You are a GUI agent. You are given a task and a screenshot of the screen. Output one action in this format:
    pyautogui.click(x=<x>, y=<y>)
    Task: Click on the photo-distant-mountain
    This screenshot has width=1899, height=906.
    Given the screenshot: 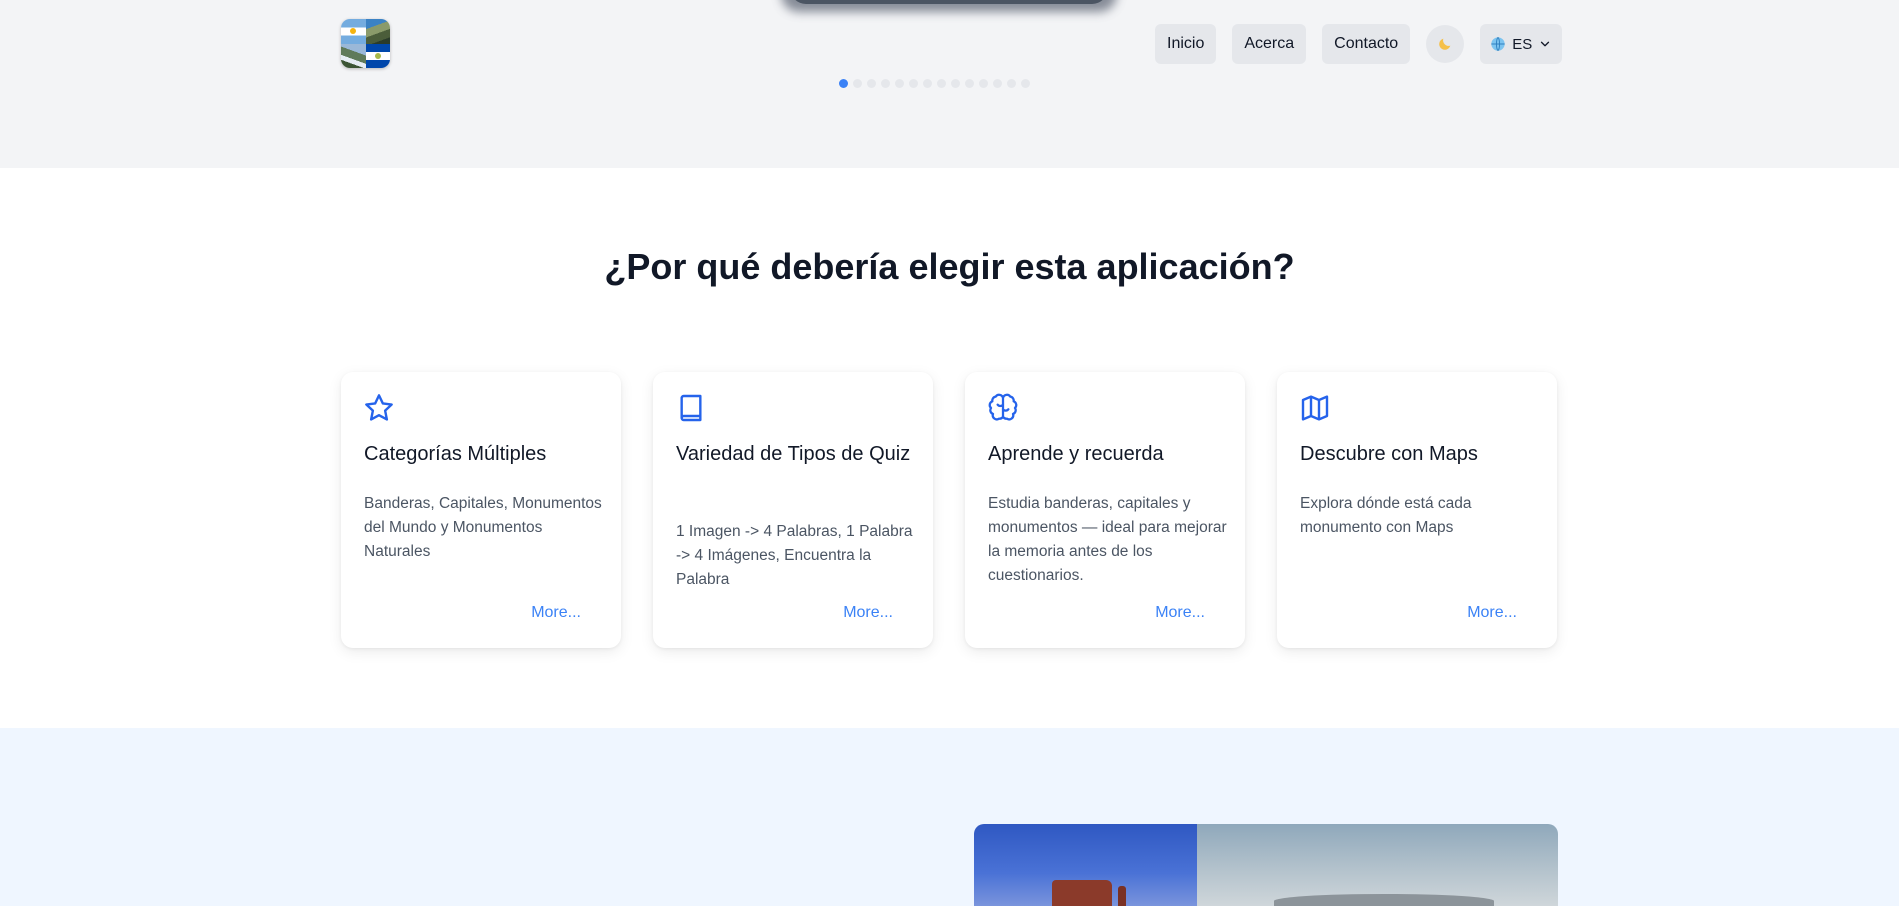 What is the action you would take?
    pyautogui.click(x=1384, y=900)
    